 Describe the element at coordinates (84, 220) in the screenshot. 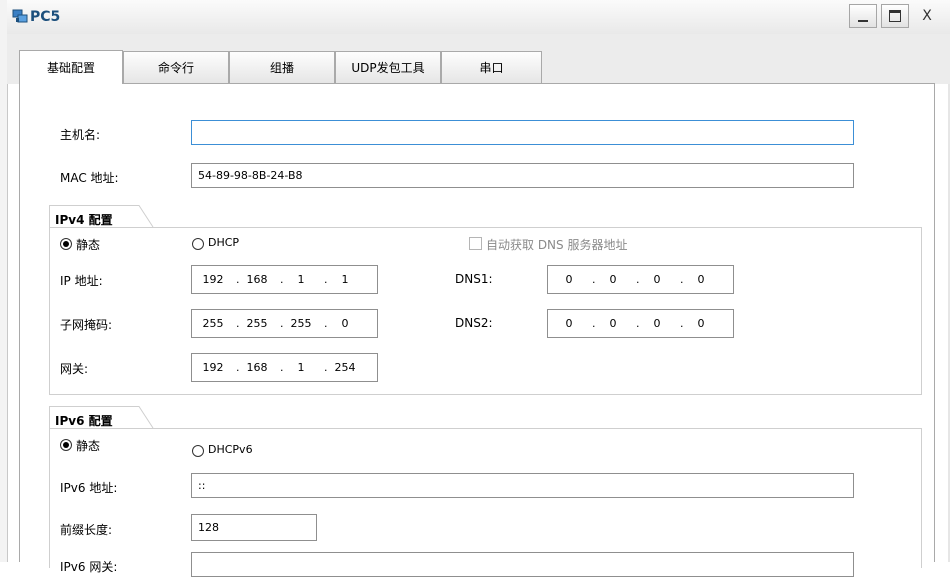

I see `ipv4-group-title: IPv4 配置` at that location.